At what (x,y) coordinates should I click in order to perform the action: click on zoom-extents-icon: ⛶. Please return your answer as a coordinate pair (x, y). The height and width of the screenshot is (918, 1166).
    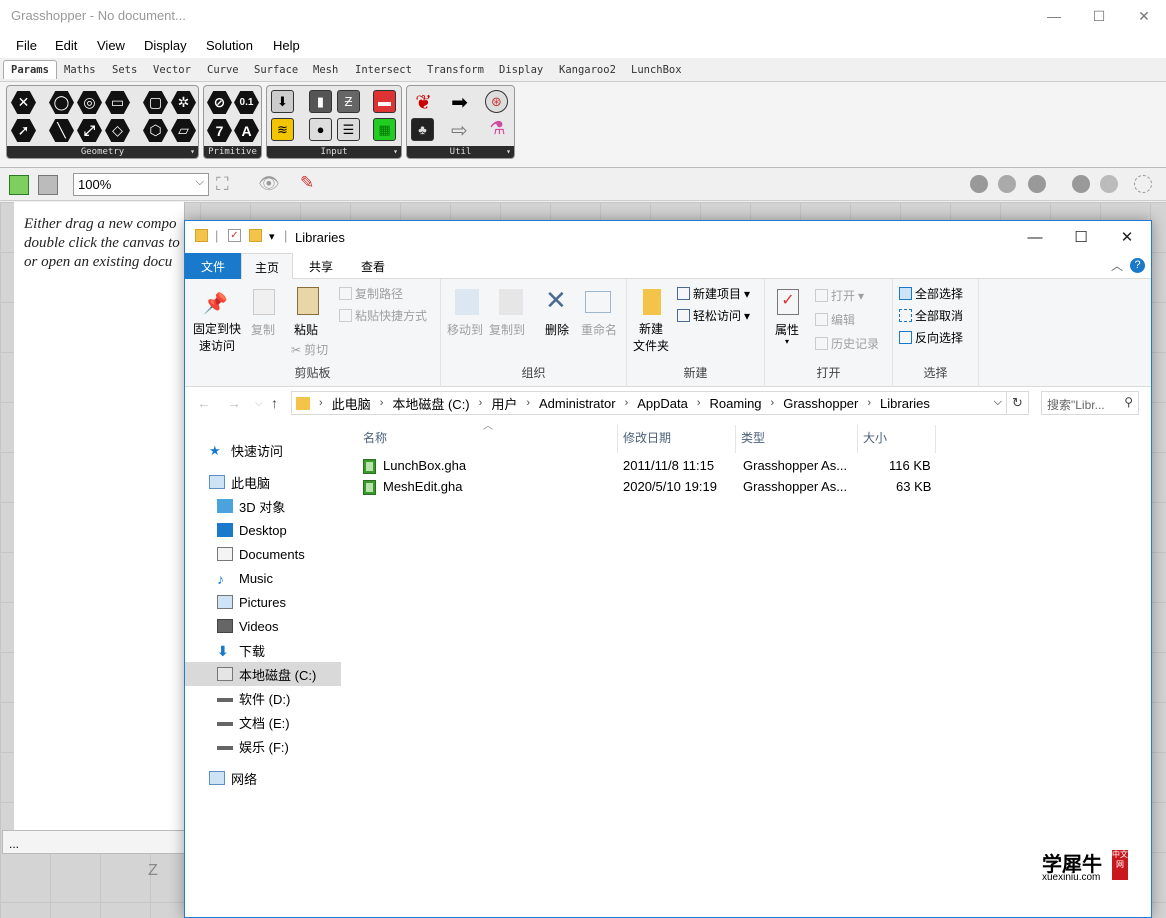
    Looking at the image, I should click on (222, 184).